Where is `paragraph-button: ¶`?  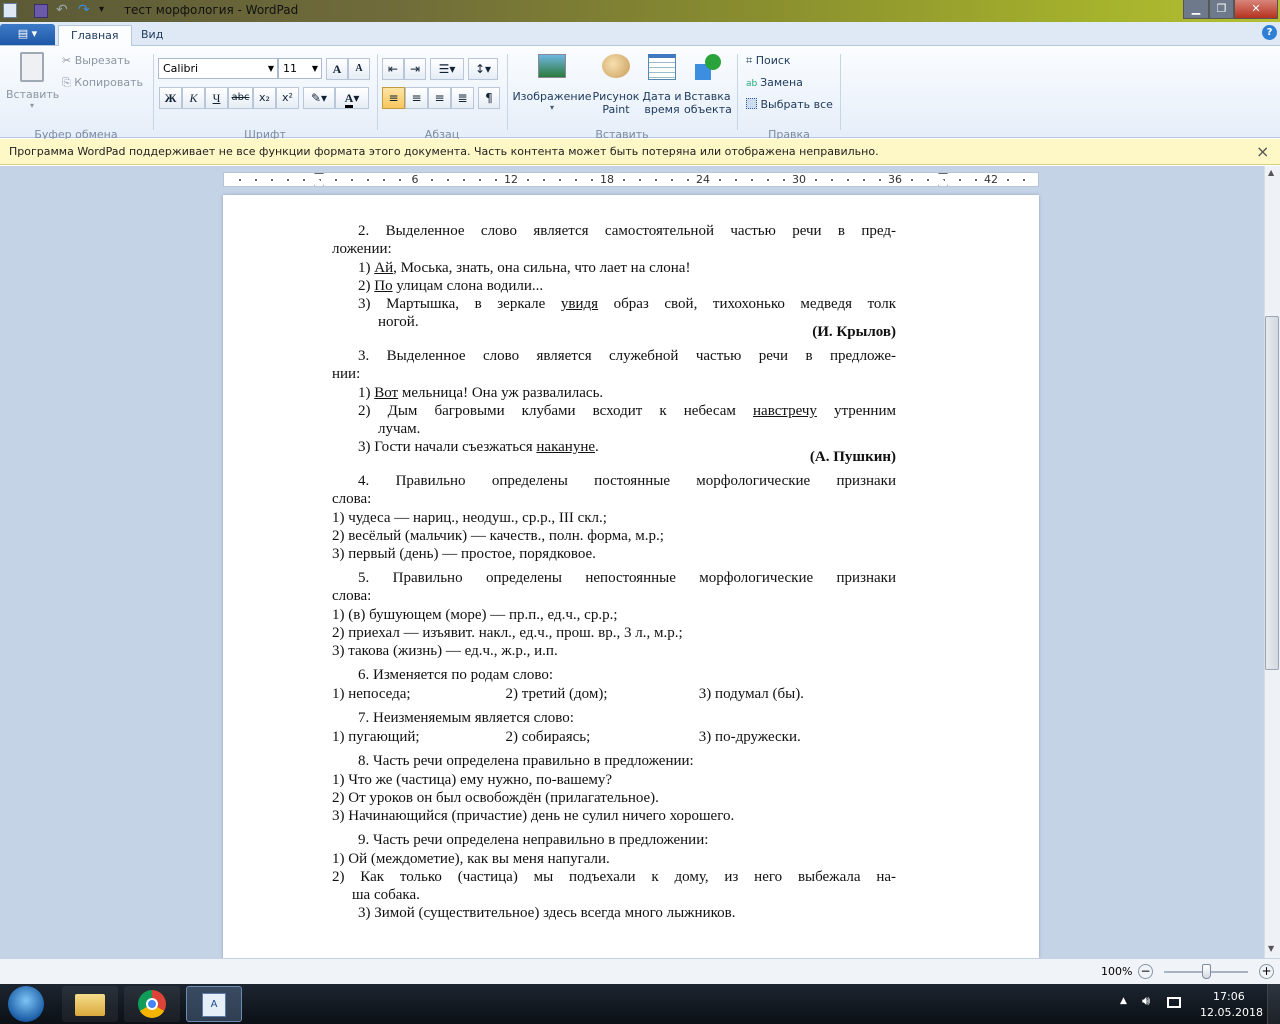 paragraph-button: ¶ is located at coordinates (489, 98).